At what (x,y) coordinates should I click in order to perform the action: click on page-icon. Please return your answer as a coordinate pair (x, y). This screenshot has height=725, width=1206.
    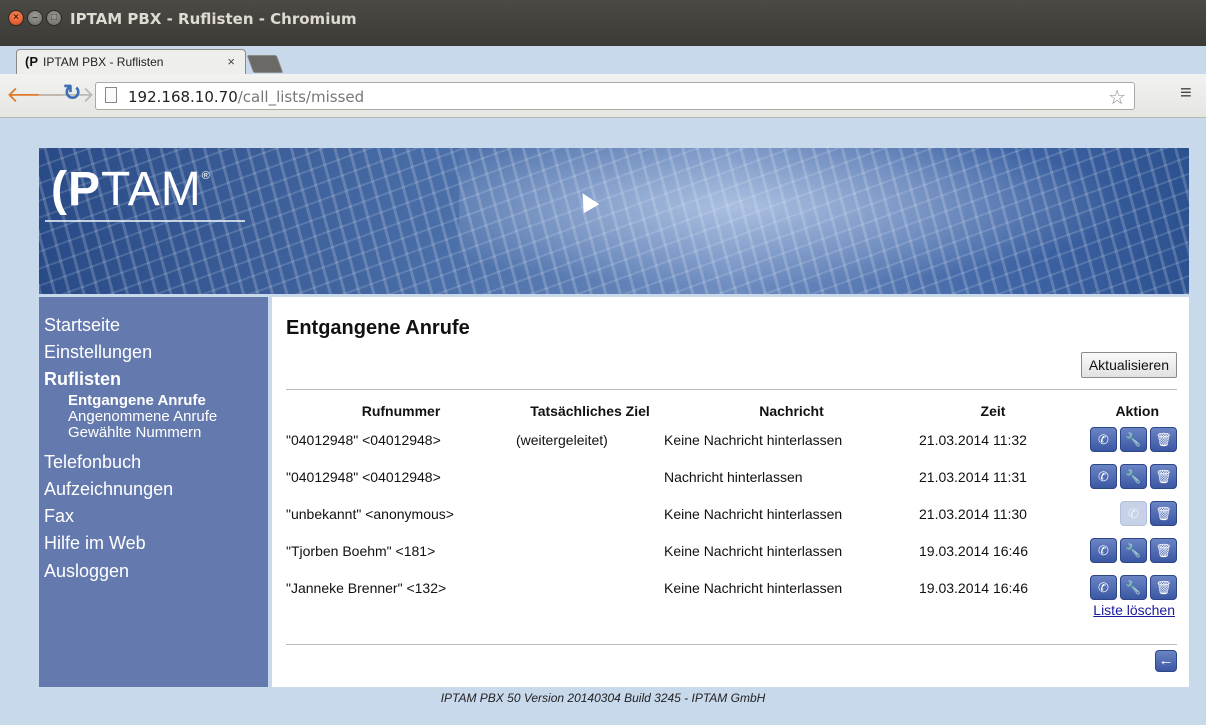
    Looking at the image, I should click on (111, 95).